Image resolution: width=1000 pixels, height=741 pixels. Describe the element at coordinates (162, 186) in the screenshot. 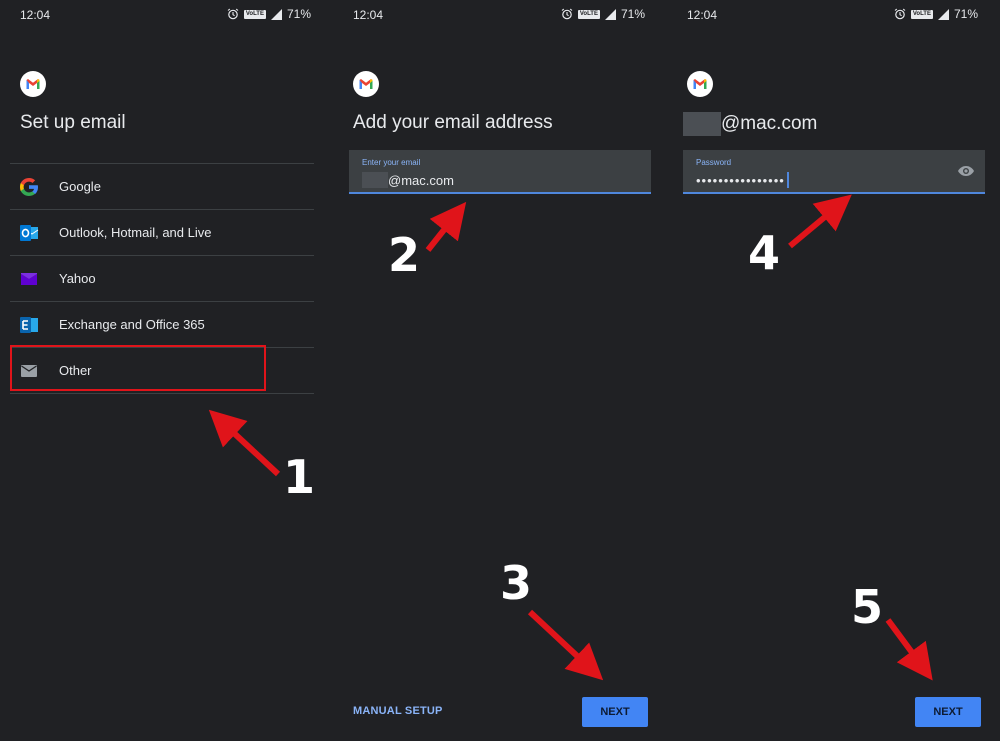

I see `provider-google: Google` at that location.